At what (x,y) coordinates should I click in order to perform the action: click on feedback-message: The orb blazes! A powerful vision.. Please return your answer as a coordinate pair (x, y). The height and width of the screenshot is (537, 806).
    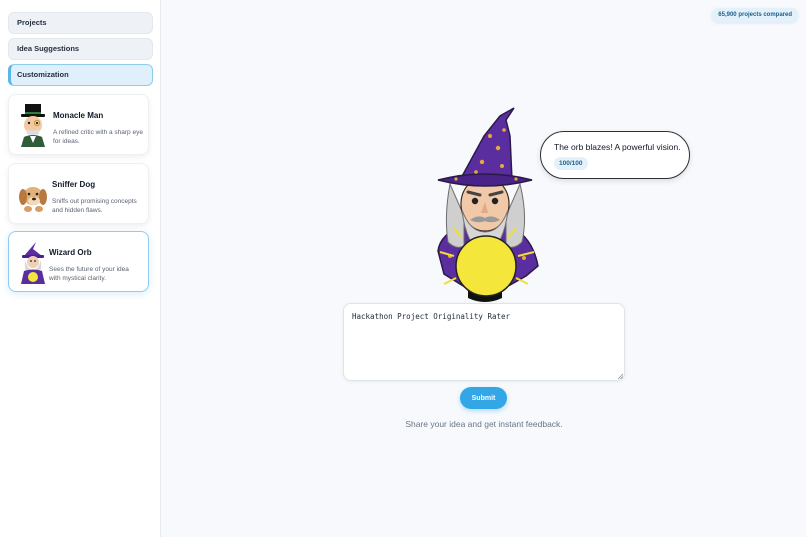
    Looking at the image, I should click on (617, 147).